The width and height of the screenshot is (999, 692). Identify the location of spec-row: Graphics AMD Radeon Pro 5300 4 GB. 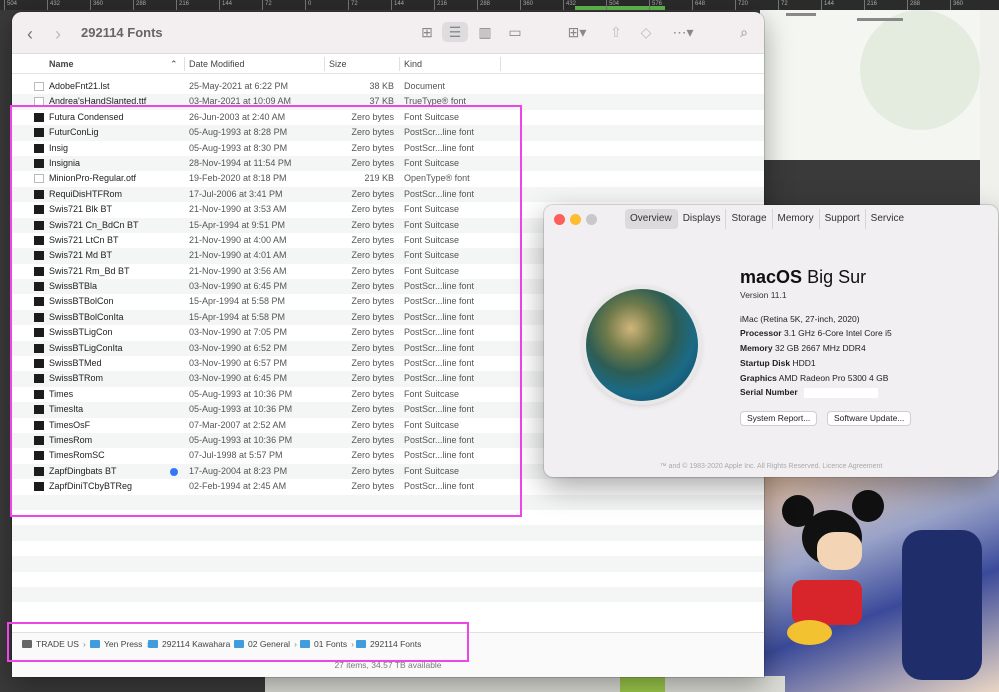
(814, 378).